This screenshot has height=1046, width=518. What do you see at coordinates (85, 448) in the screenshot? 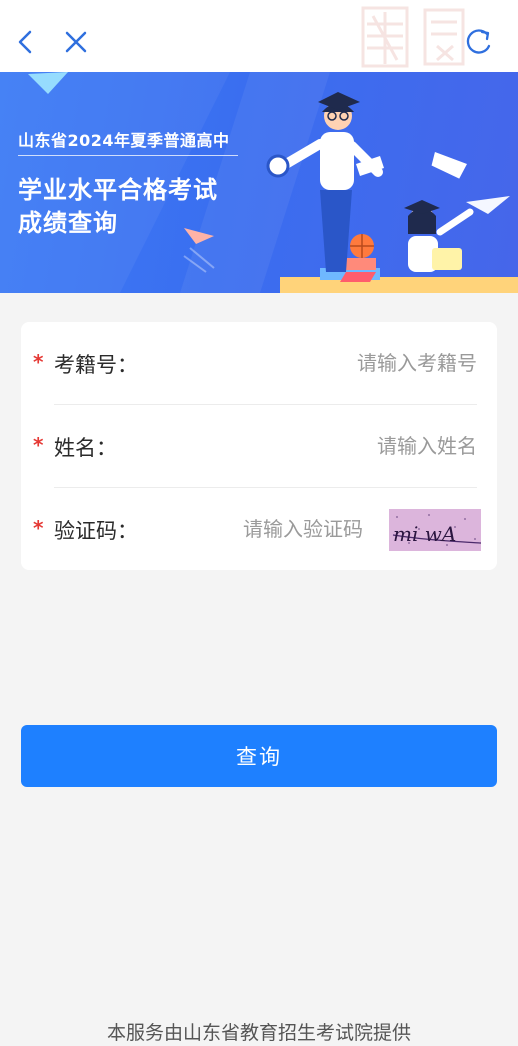
I see `name-label: 姓名：` at bounding box center [85, 448].